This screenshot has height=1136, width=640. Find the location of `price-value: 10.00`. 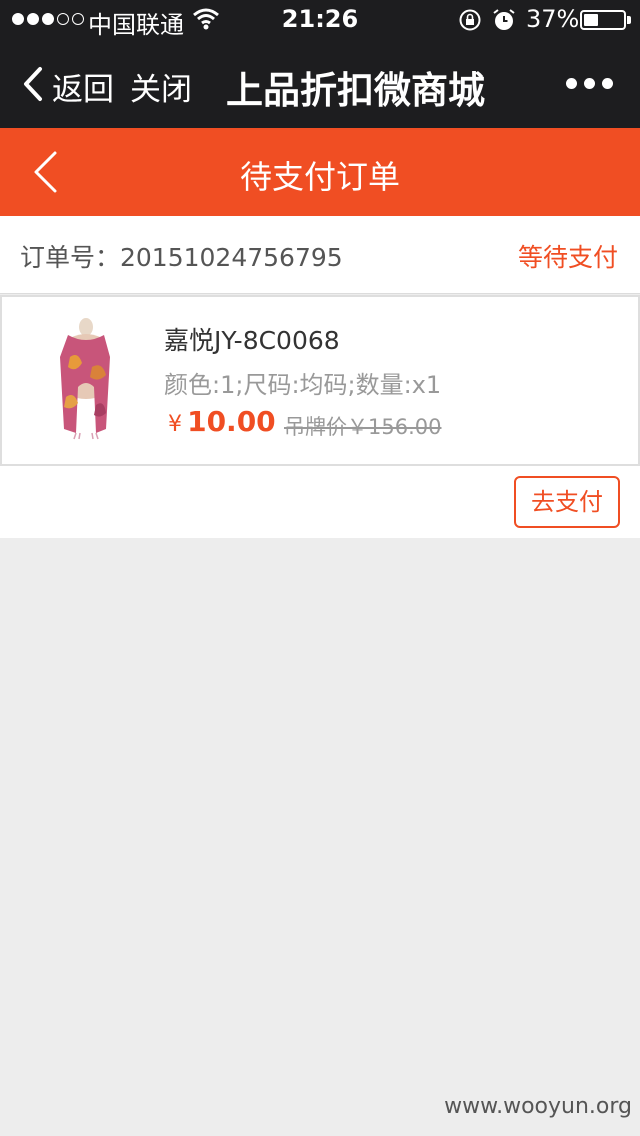

price-value: 10.00 is located at coordinates (231, 421).